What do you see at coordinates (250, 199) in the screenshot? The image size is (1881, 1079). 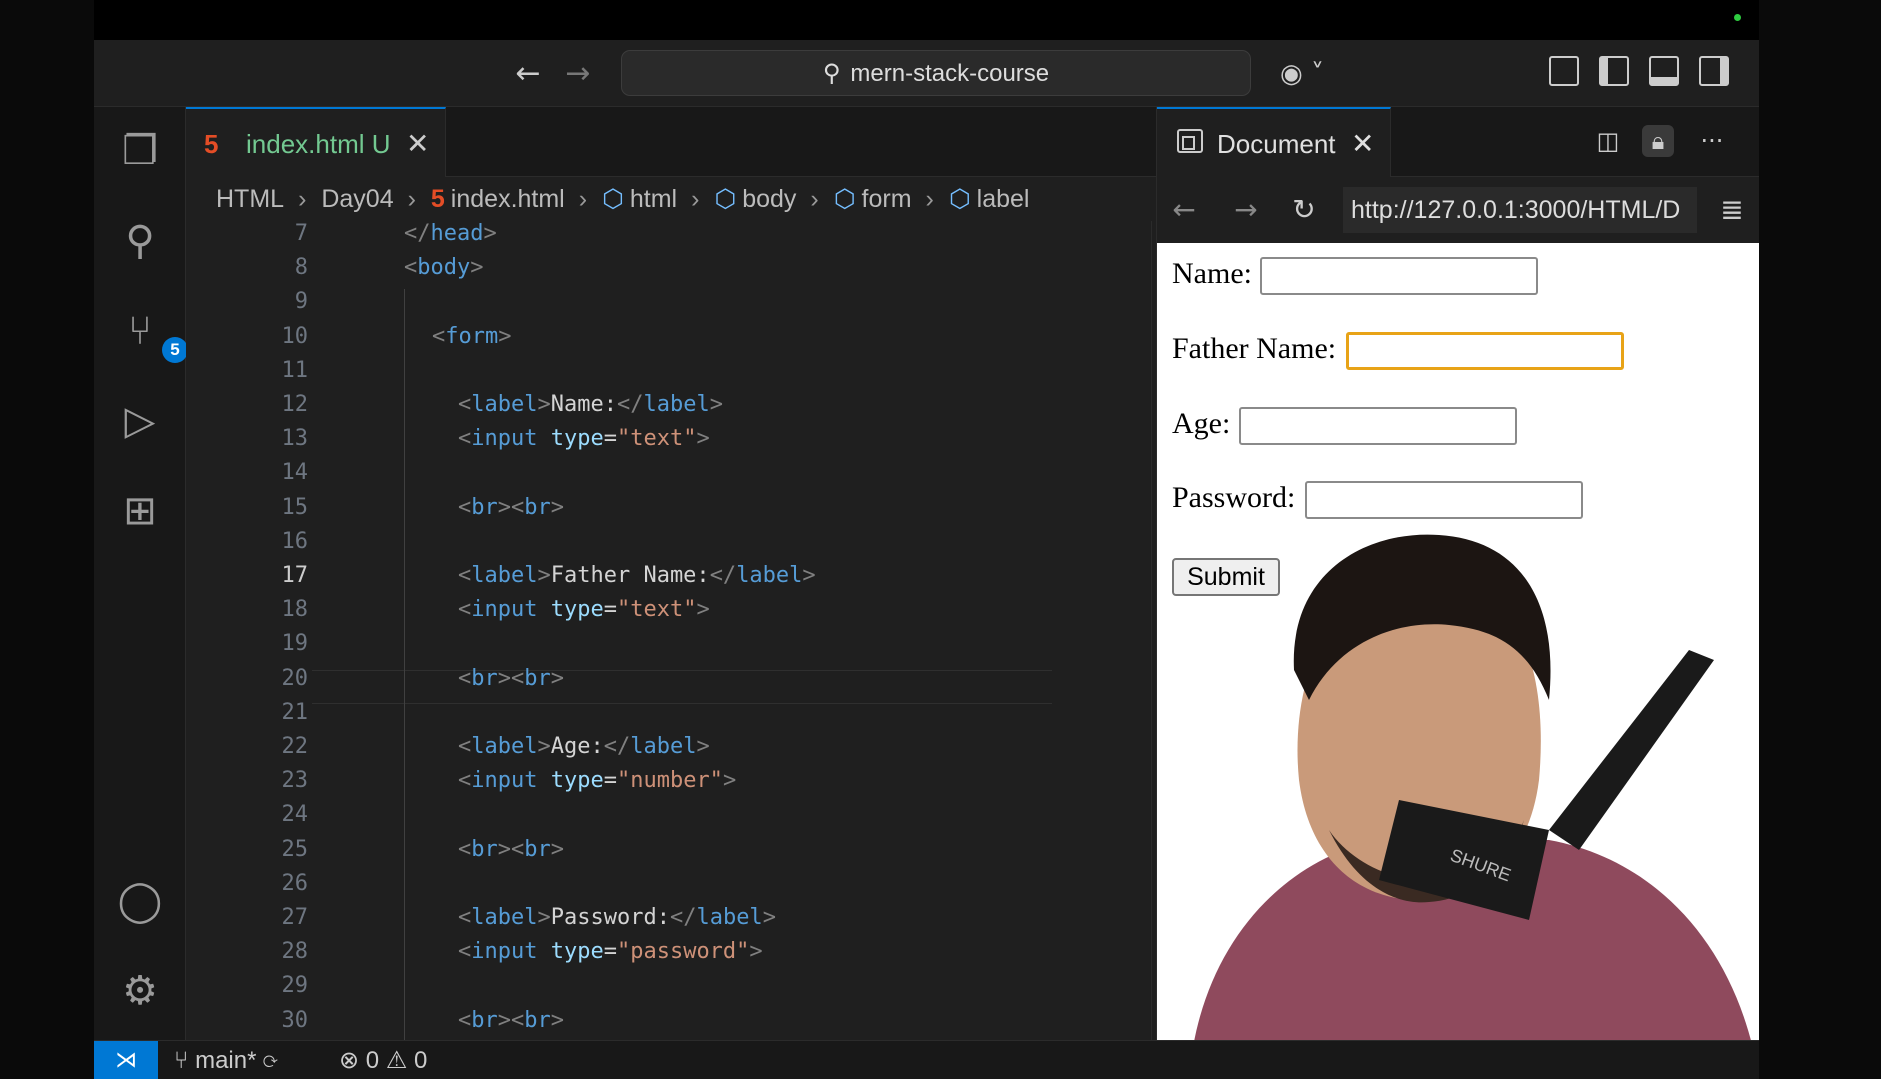 I see `breadcrumb-item: HTML` at bounding box center [250, 199].